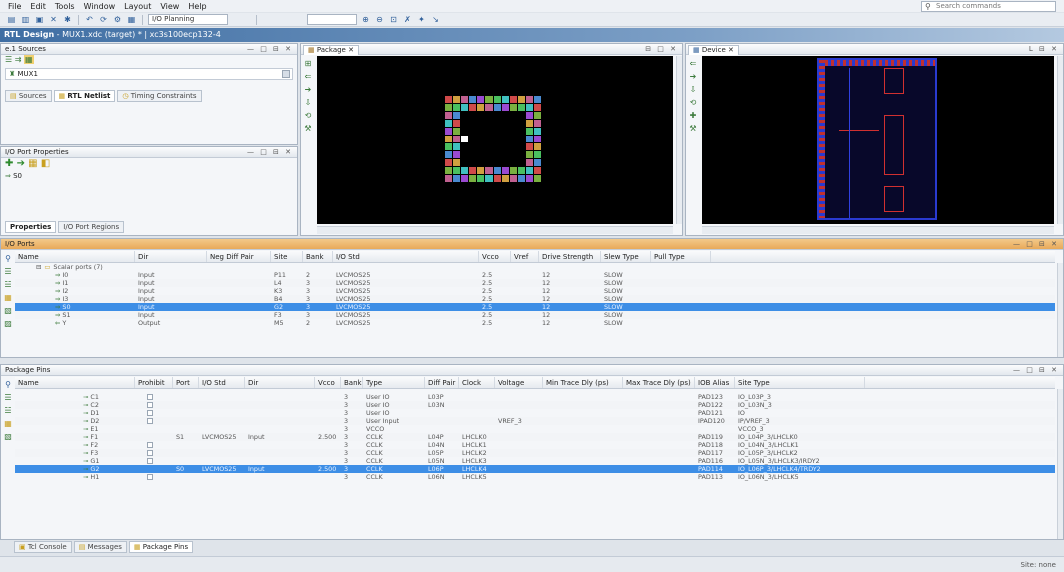 This screenshot has width=1064, height=572. I want to click on tree-item-mux1: MUX1, so click(28, 74).